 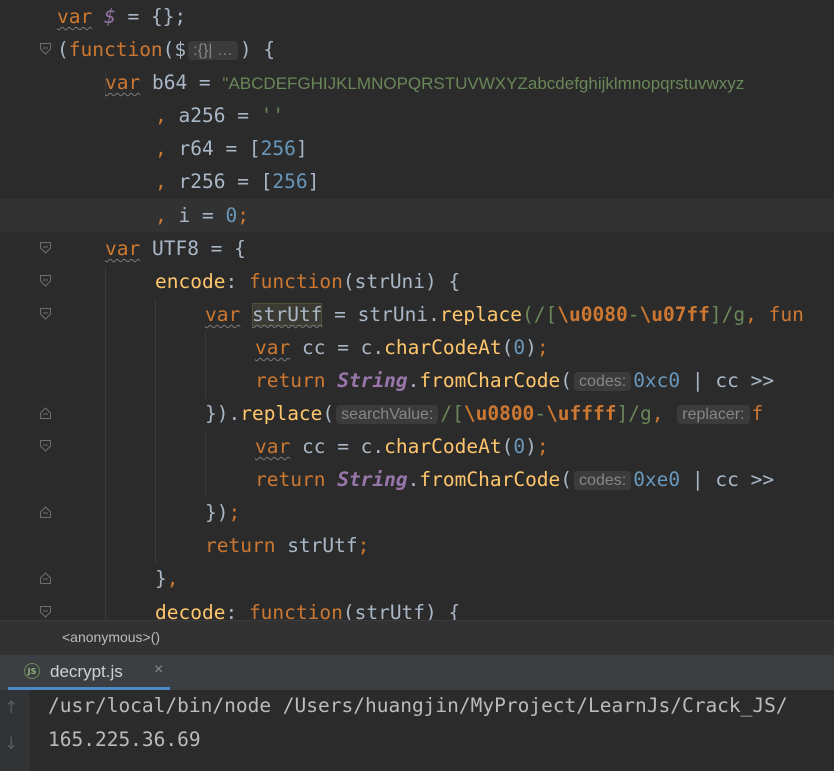 I want to click on arrow-up-icon: ↑, so click(x=11, y=708).